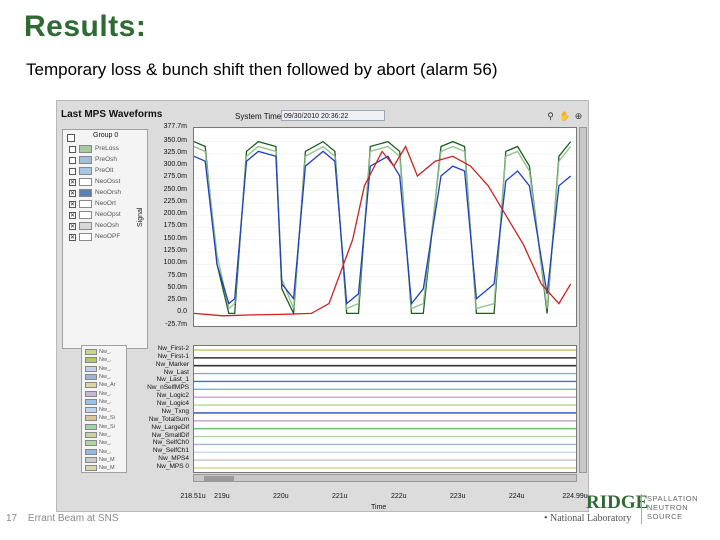  What do you see at coordinates (333, 115) in the screenshot?
I see `system-time-field: 09/30/2010 20:36:22` at bounding box center [333, 115].